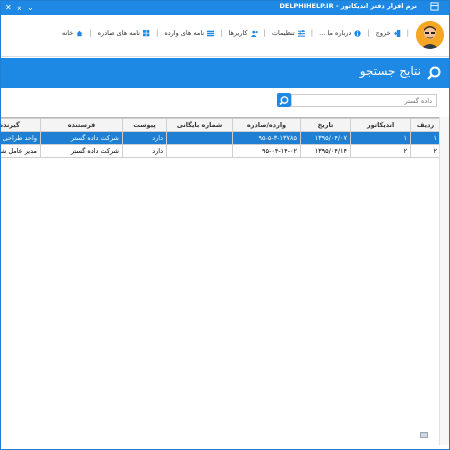 The image size is (450, 450). Describe the element at coordinates (430, 35) in the screenshot. I see `avatar` at that location.